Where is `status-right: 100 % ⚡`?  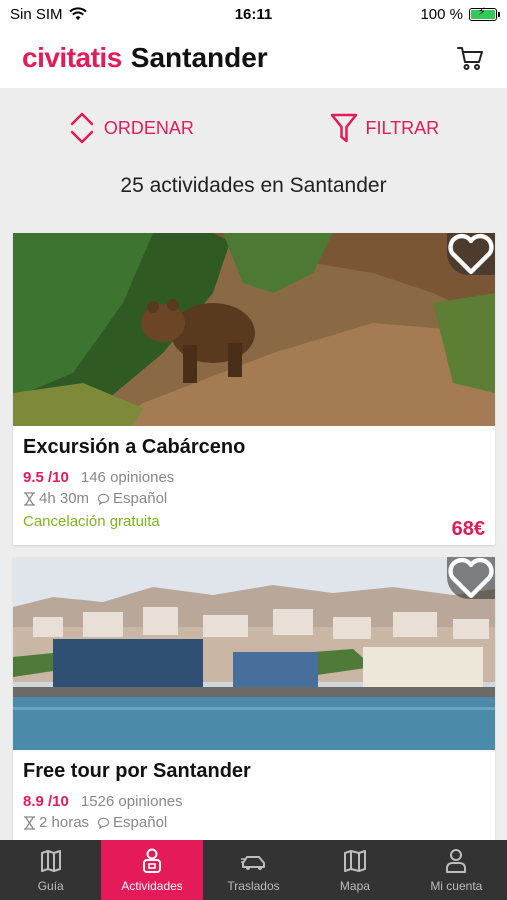
status-right: 100 % ⚡ is located at coordinates (423, 14).